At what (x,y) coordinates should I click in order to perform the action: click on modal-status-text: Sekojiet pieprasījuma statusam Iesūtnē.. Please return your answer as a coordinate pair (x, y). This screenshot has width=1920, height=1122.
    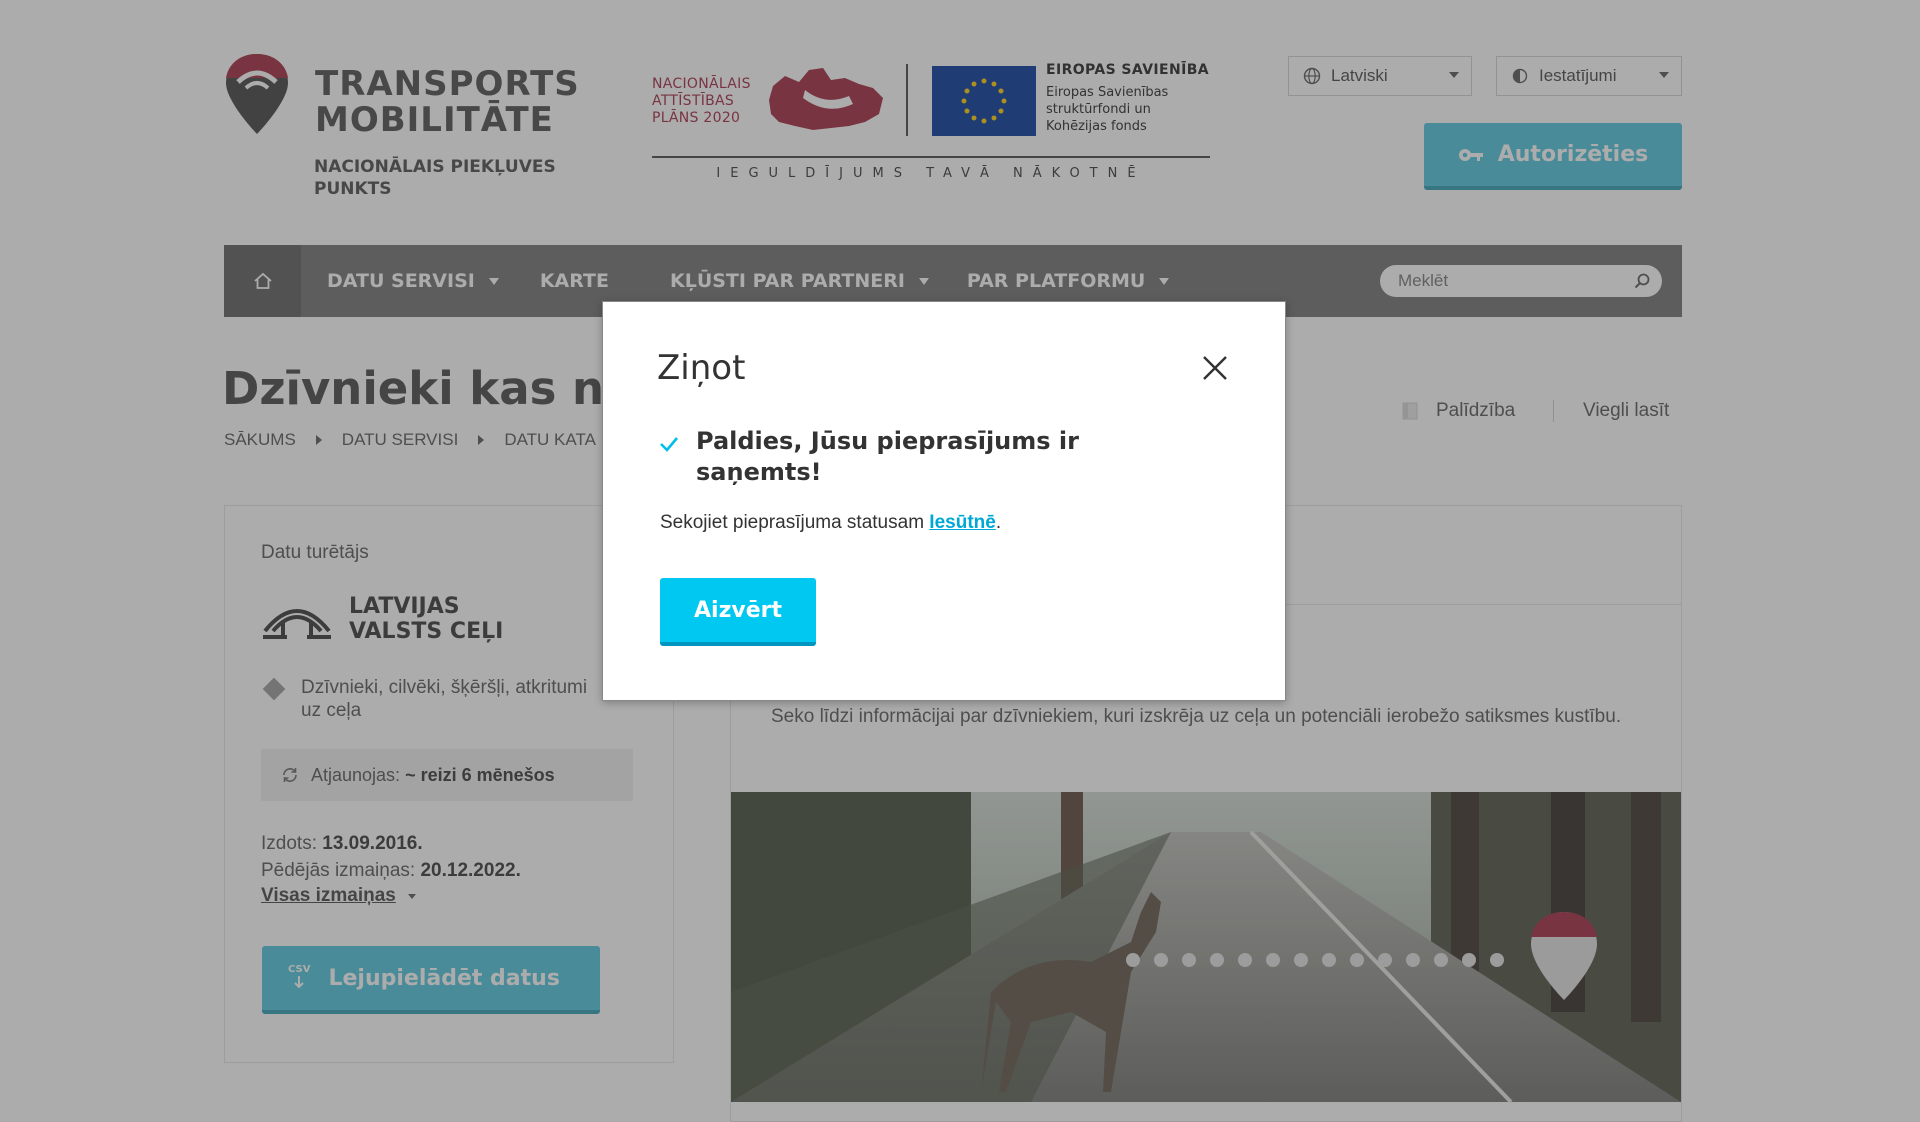
    Looking at the image, I should click on (830, 523).